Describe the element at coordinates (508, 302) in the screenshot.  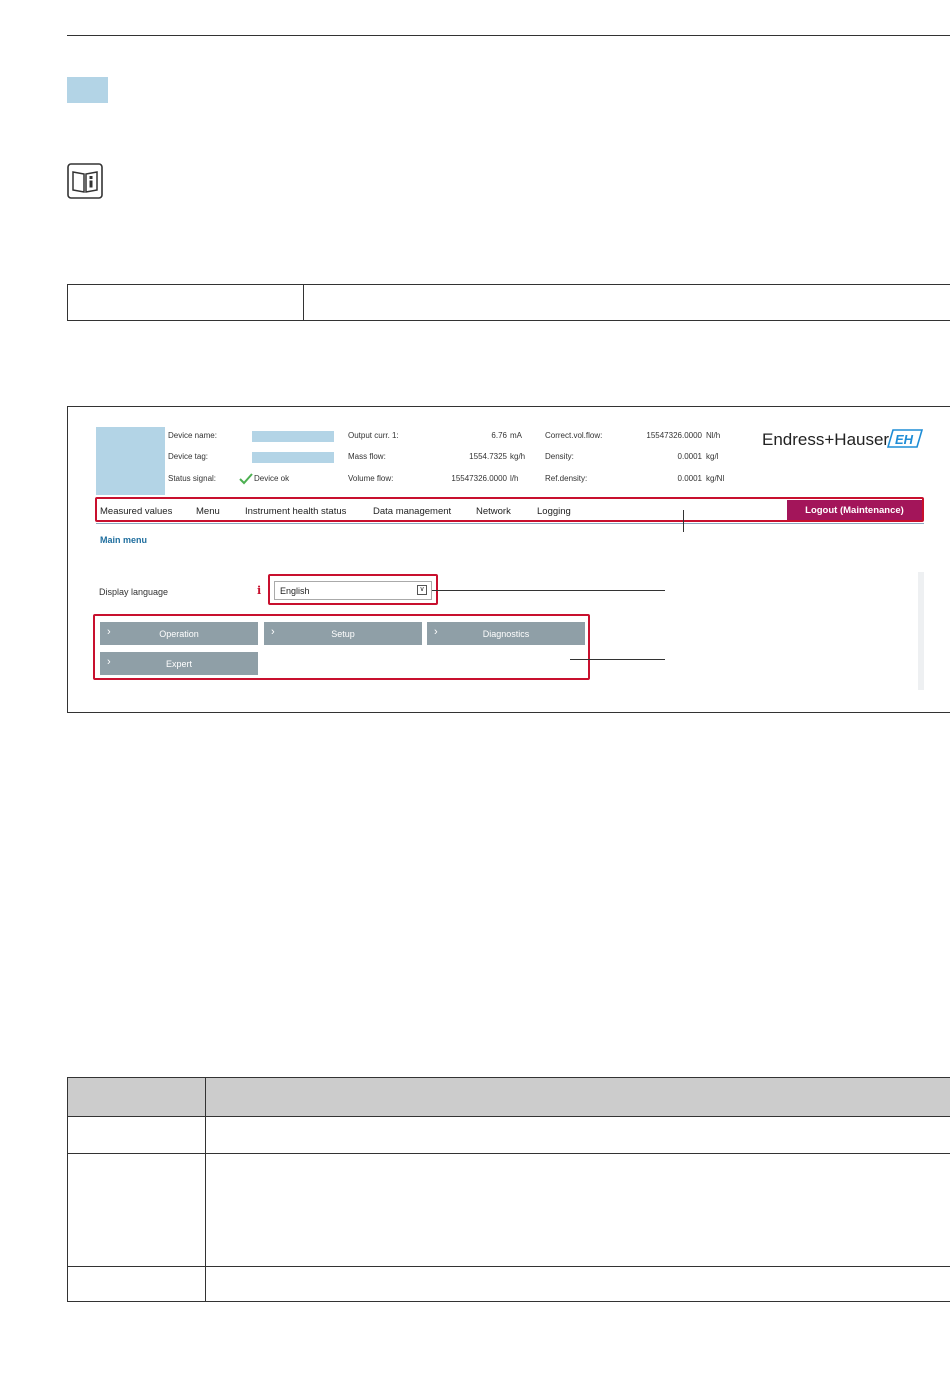
I see `info-table` at that location.